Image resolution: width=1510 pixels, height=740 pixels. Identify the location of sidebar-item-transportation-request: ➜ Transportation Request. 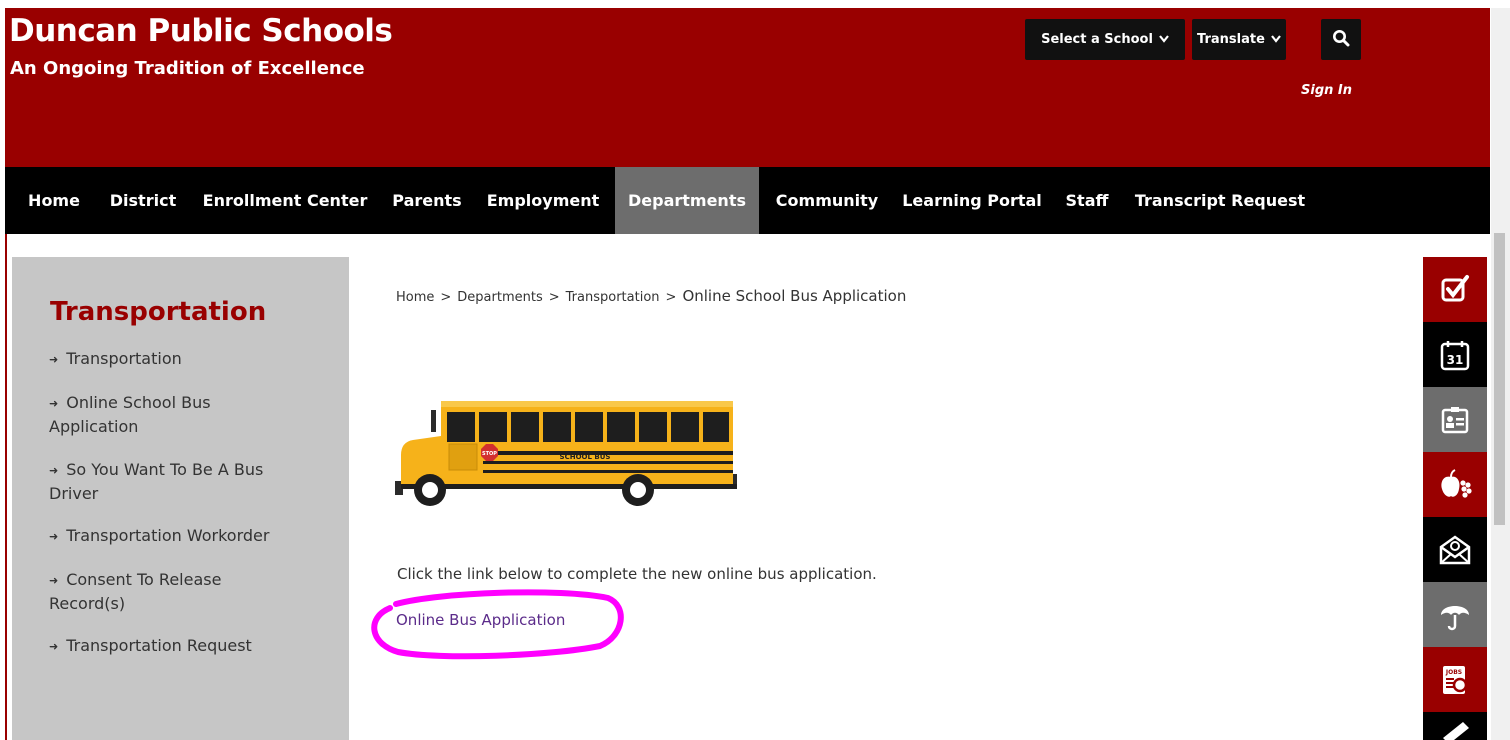
(174, 647).